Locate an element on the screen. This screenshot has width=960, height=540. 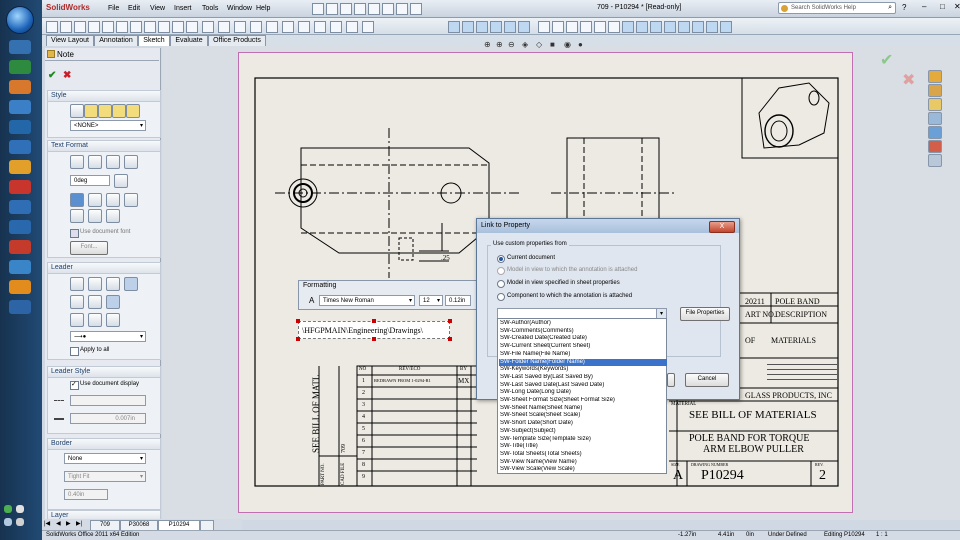
property-list-item: SW-View Scale(View Scale) is located at coordinates (583, 470).